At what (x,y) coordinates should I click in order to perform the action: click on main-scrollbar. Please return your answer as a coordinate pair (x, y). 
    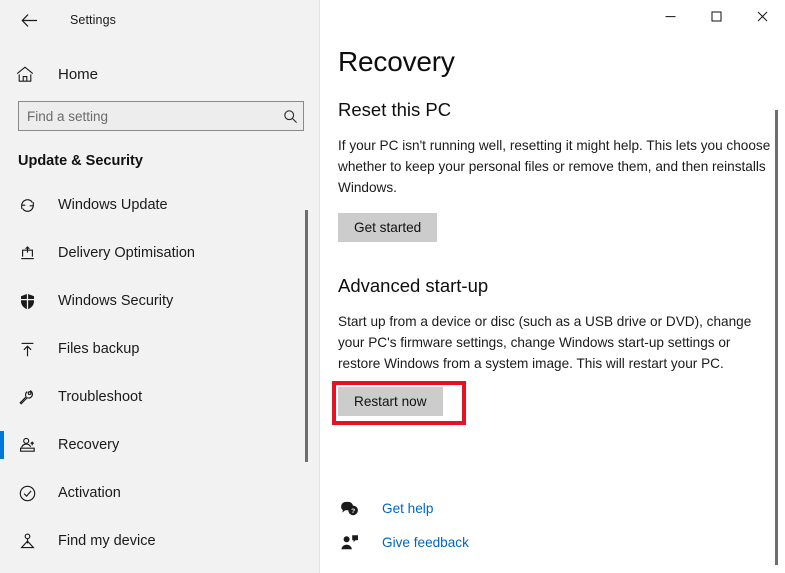
    Looking at the image, I should click on (776, 337).